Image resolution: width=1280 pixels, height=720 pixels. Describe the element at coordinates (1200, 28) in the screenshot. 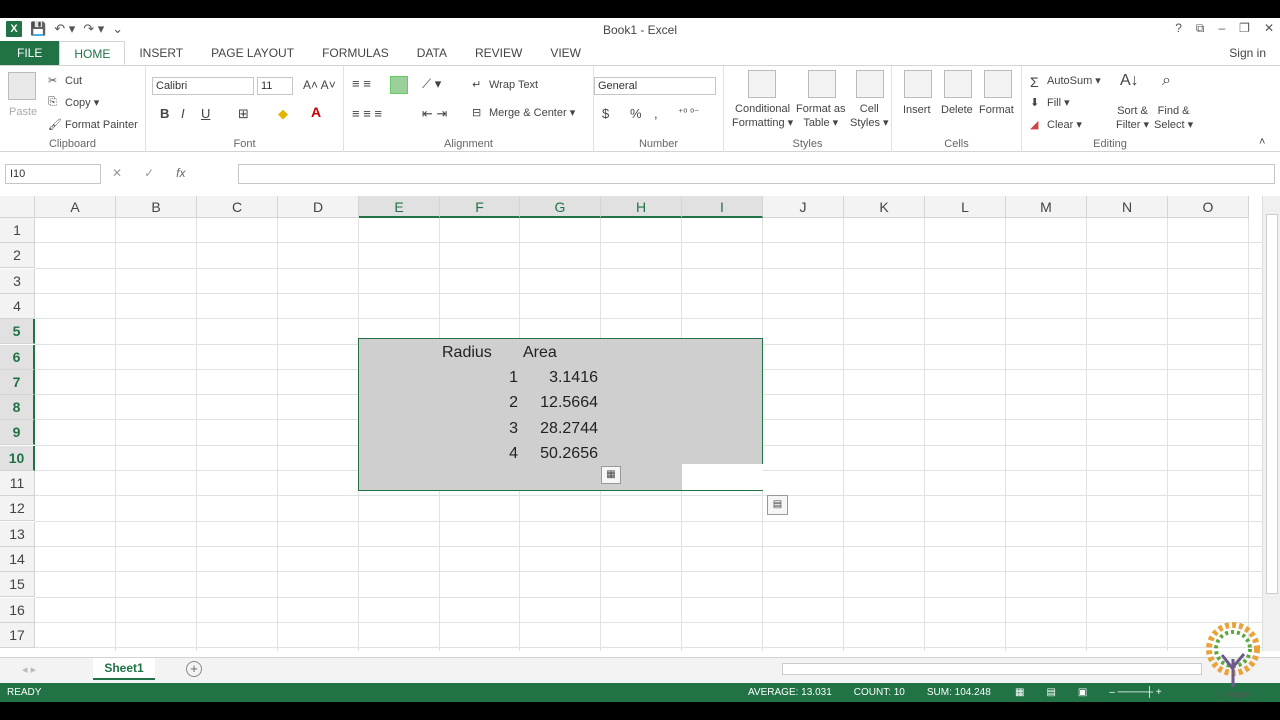

I see `ribbon-display-button: ⧉` at that location.